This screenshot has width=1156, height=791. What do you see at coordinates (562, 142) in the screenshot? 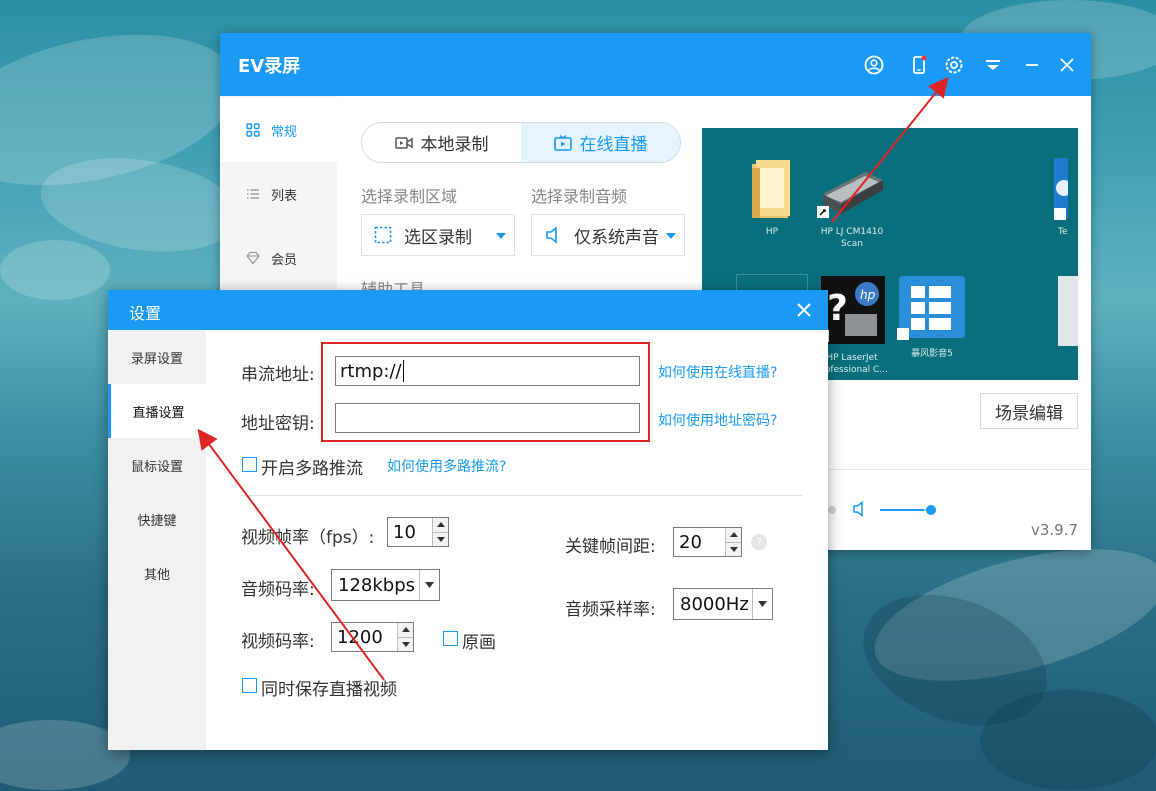
I see `live-tv-icon` at bounding box center [562, 142].